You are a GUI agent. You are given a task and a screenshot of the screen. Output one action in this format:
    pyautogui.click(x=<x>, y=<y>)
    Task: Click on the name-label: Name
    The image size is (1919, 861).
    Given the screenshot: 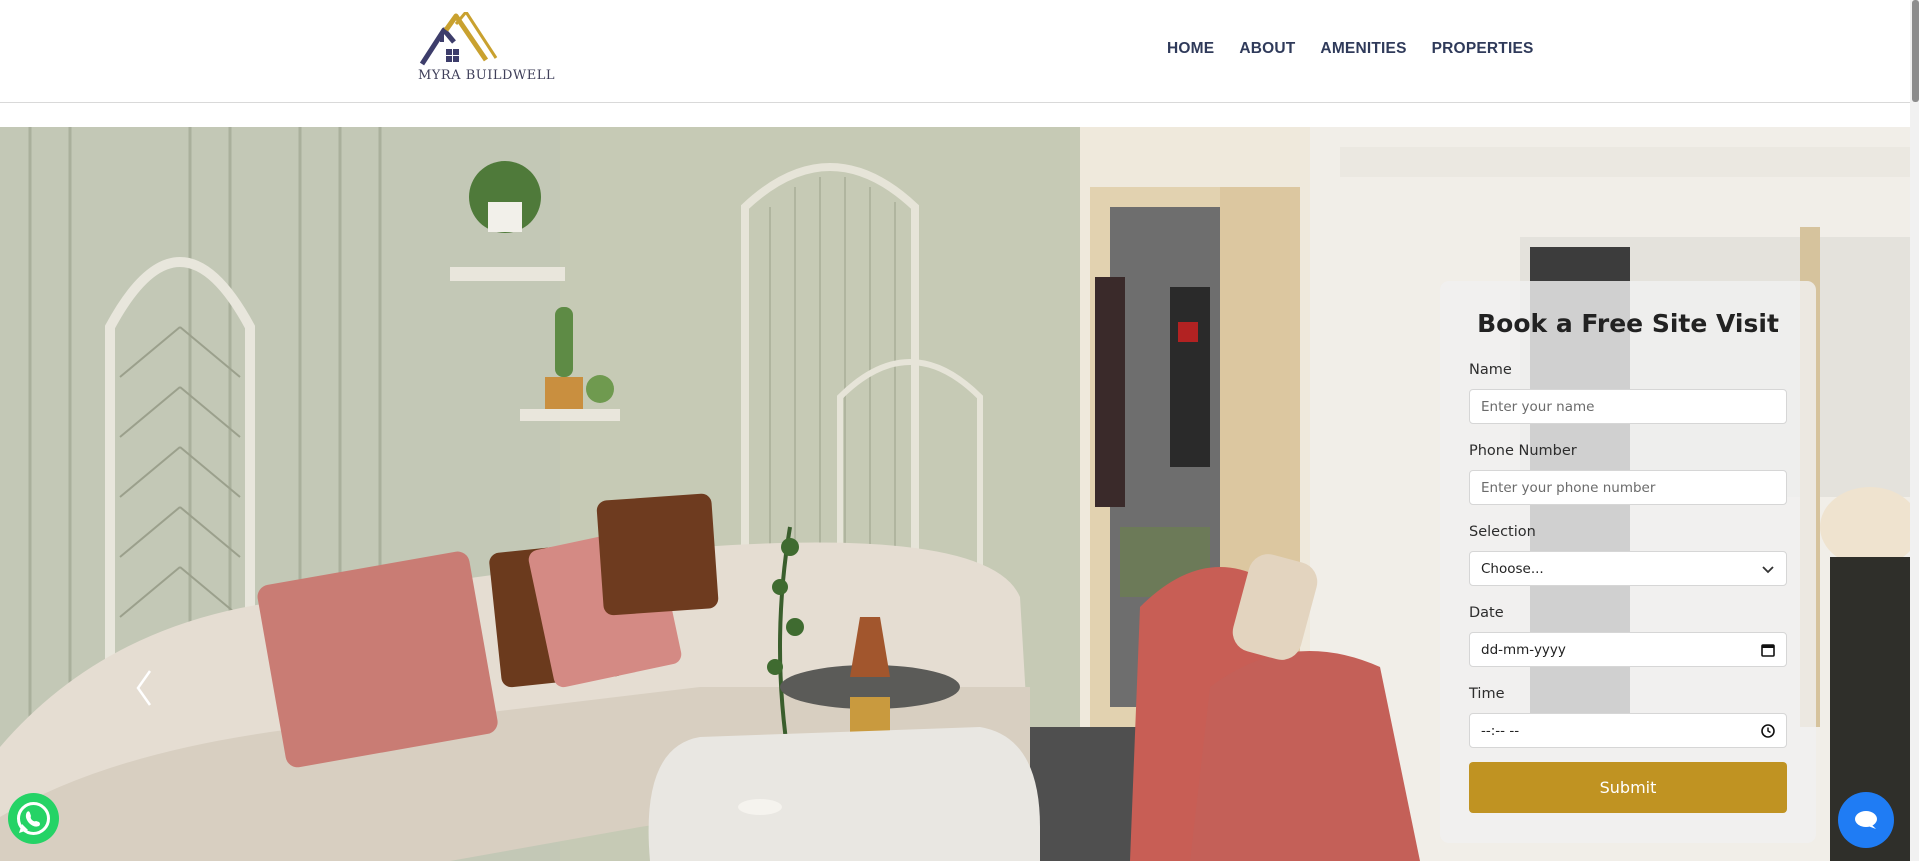 What is the action you would take?
    pyautogui.click(x=1490, y=370)
    